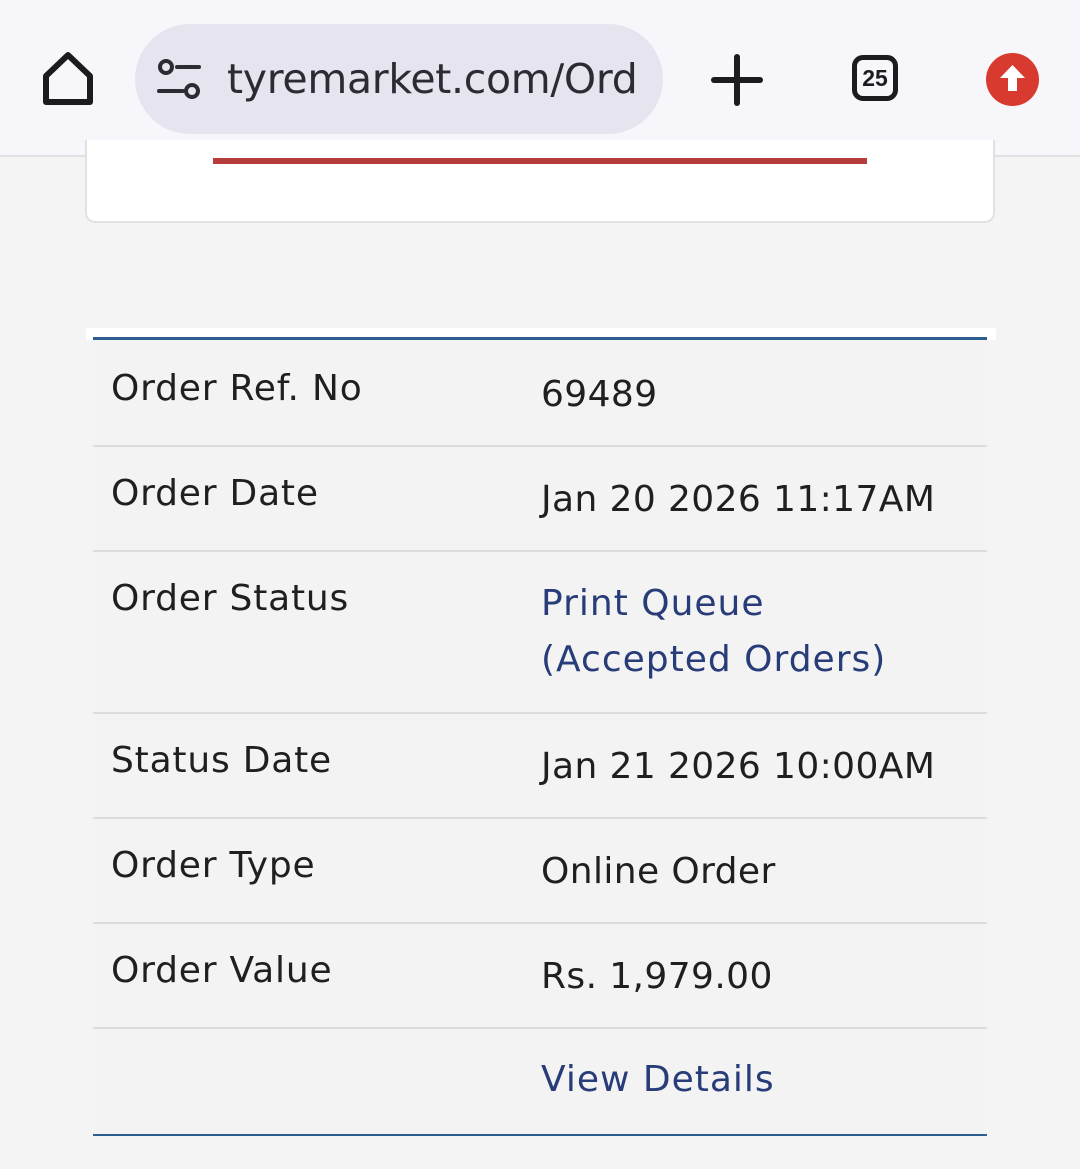  Describe the element at coordinates (237, 388) in the screenshot. I see `order-ref-label: Order Ref. No` at that location.